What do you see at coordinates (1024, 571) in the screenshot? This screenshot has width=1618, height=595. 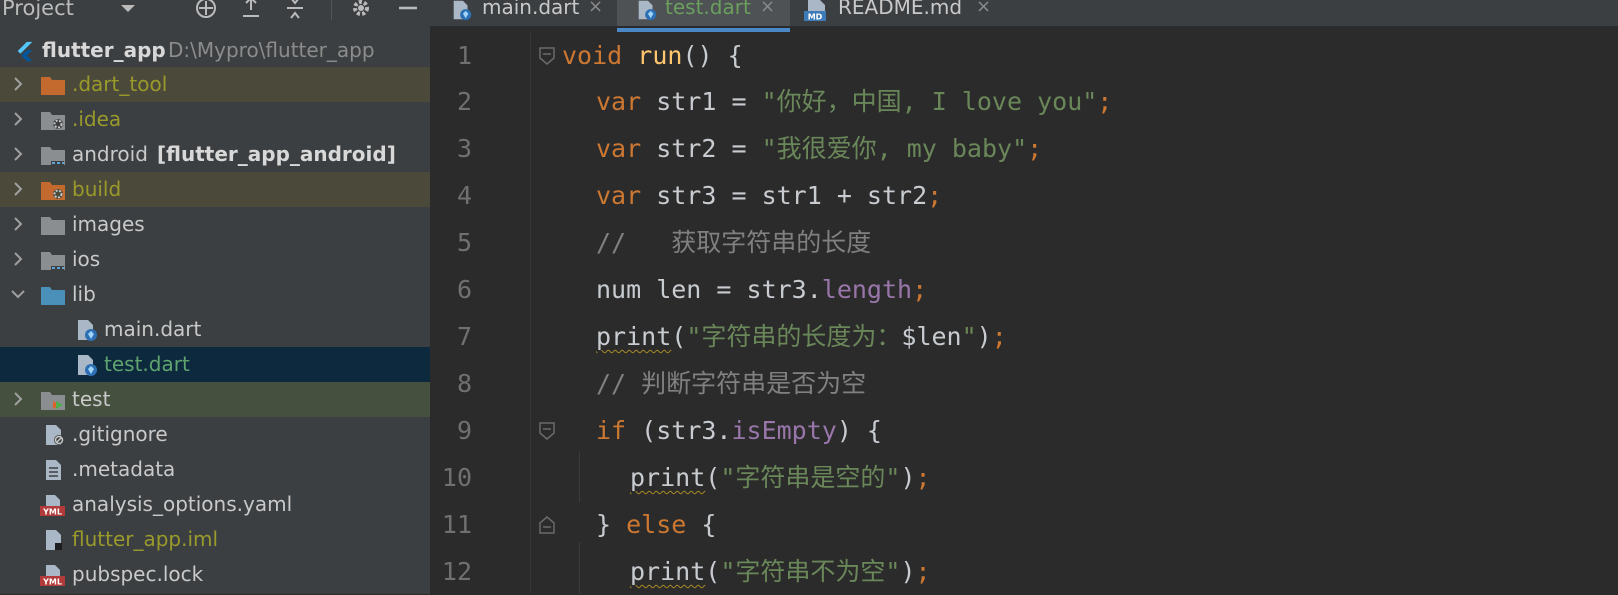 I see `code-line: 12 print("字符串不为空");` at bounding box center [1024, 571].